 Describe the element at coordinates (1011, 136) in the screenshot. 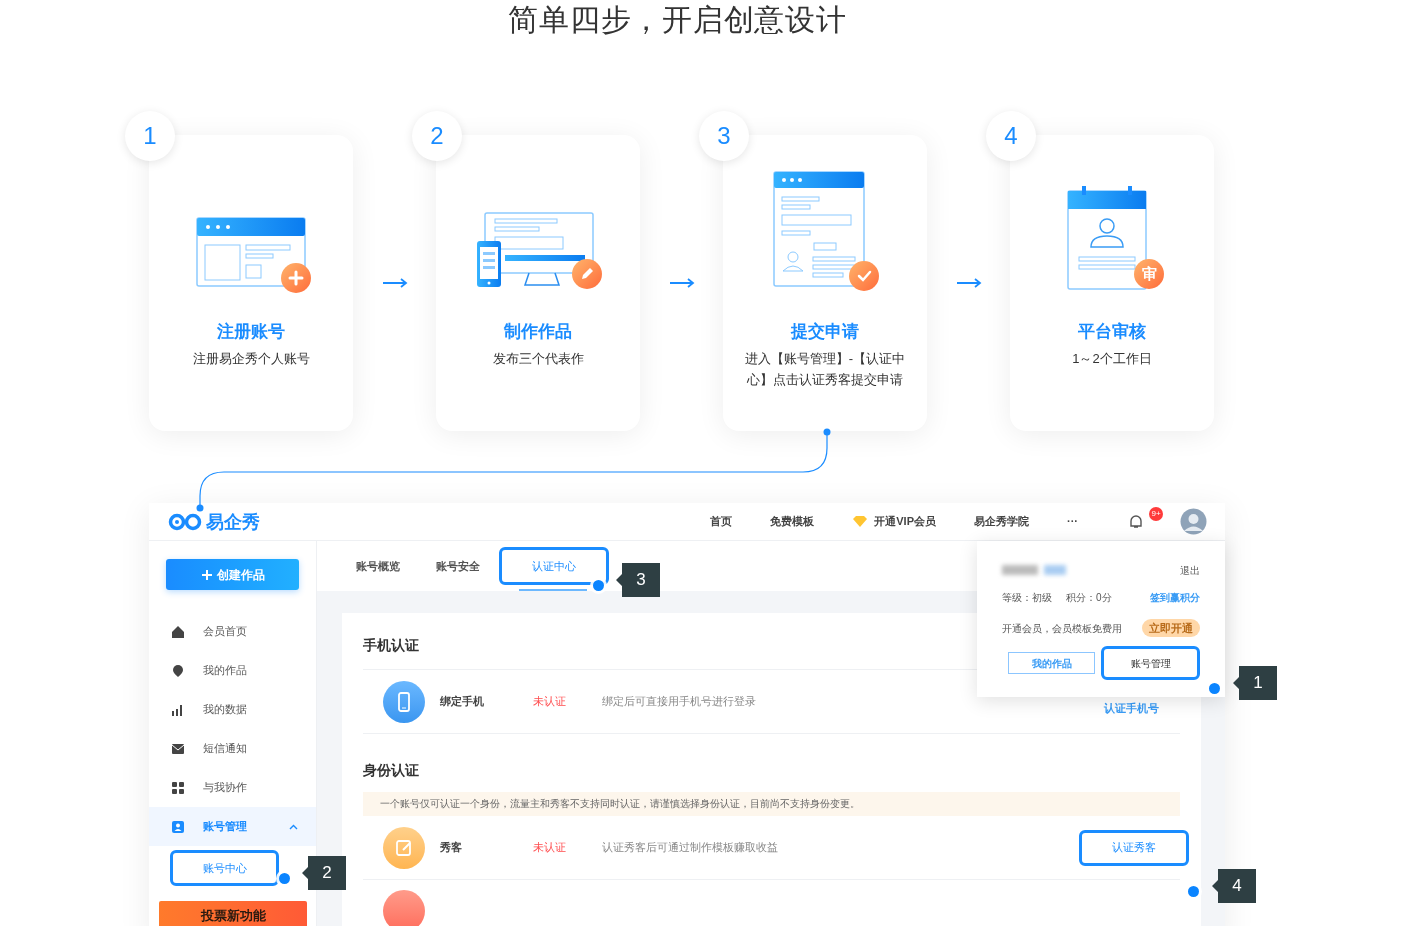

I see `step-number: 4` at that location.